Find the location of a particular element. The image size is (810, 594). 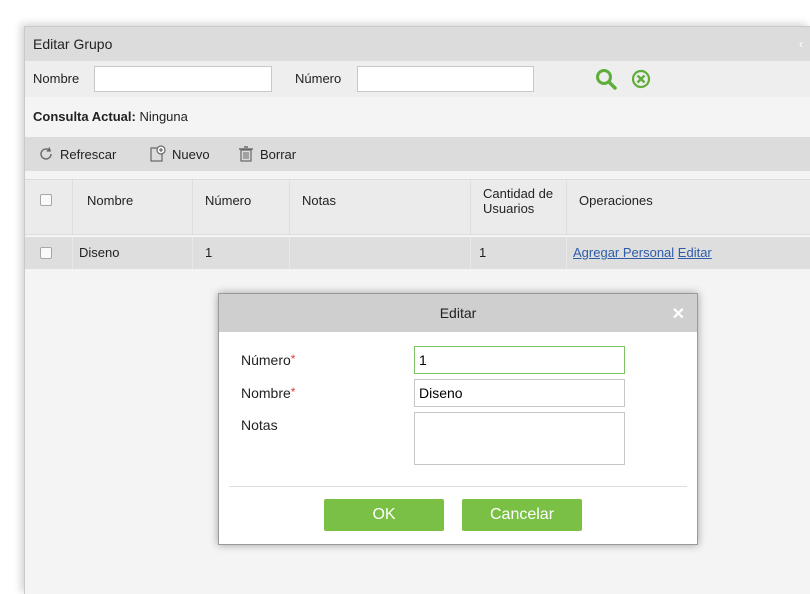

header-cantidad: Cantidad de Usuarios is located at coordinates (519, 207).